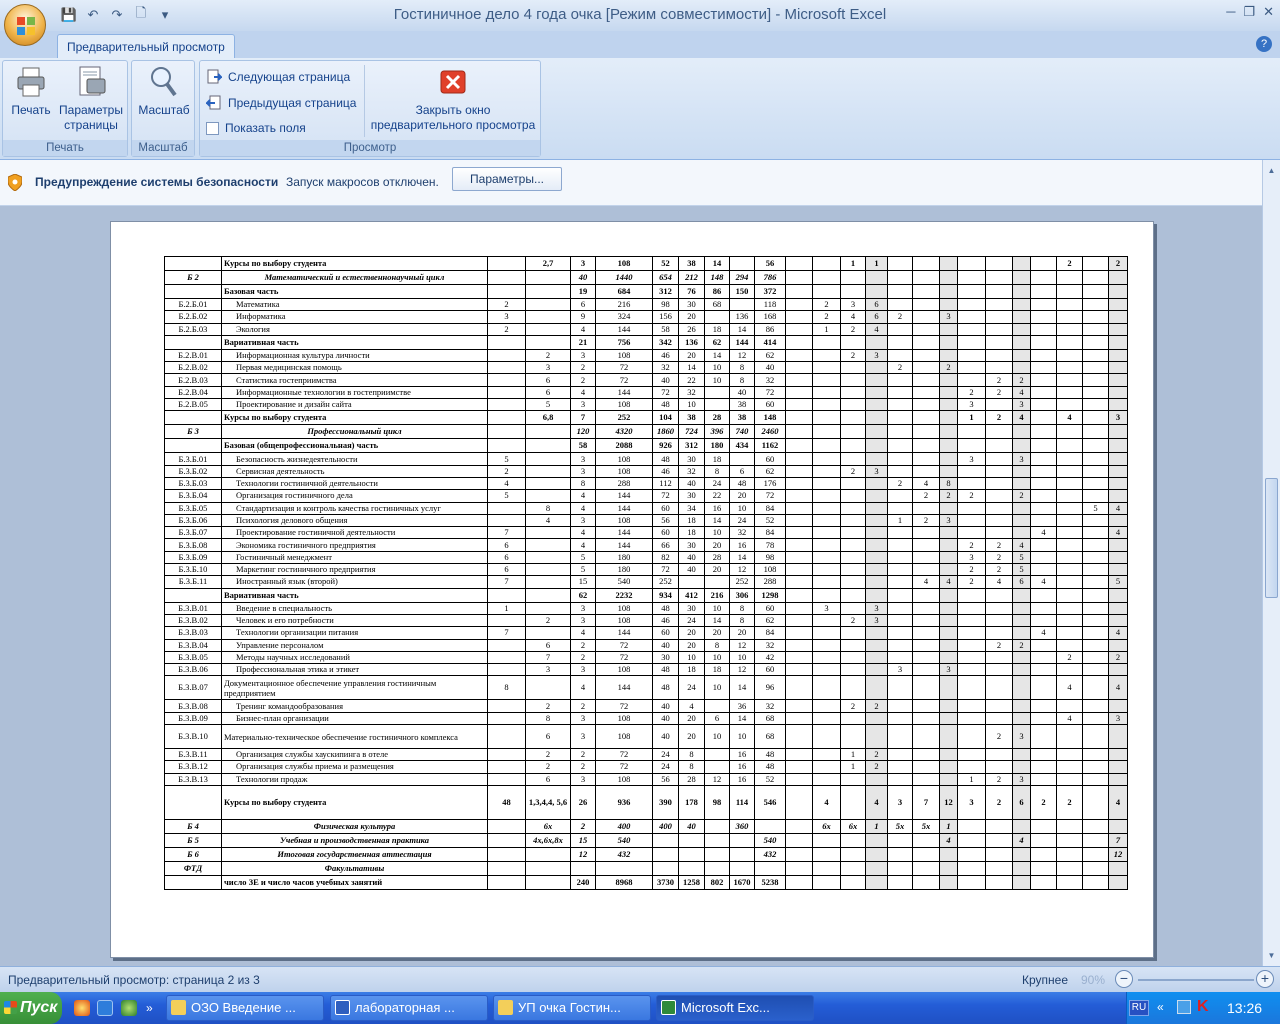 This screenshot has height=1024, width=1280. I want to click on cell-value: 56, so click(665, 520).